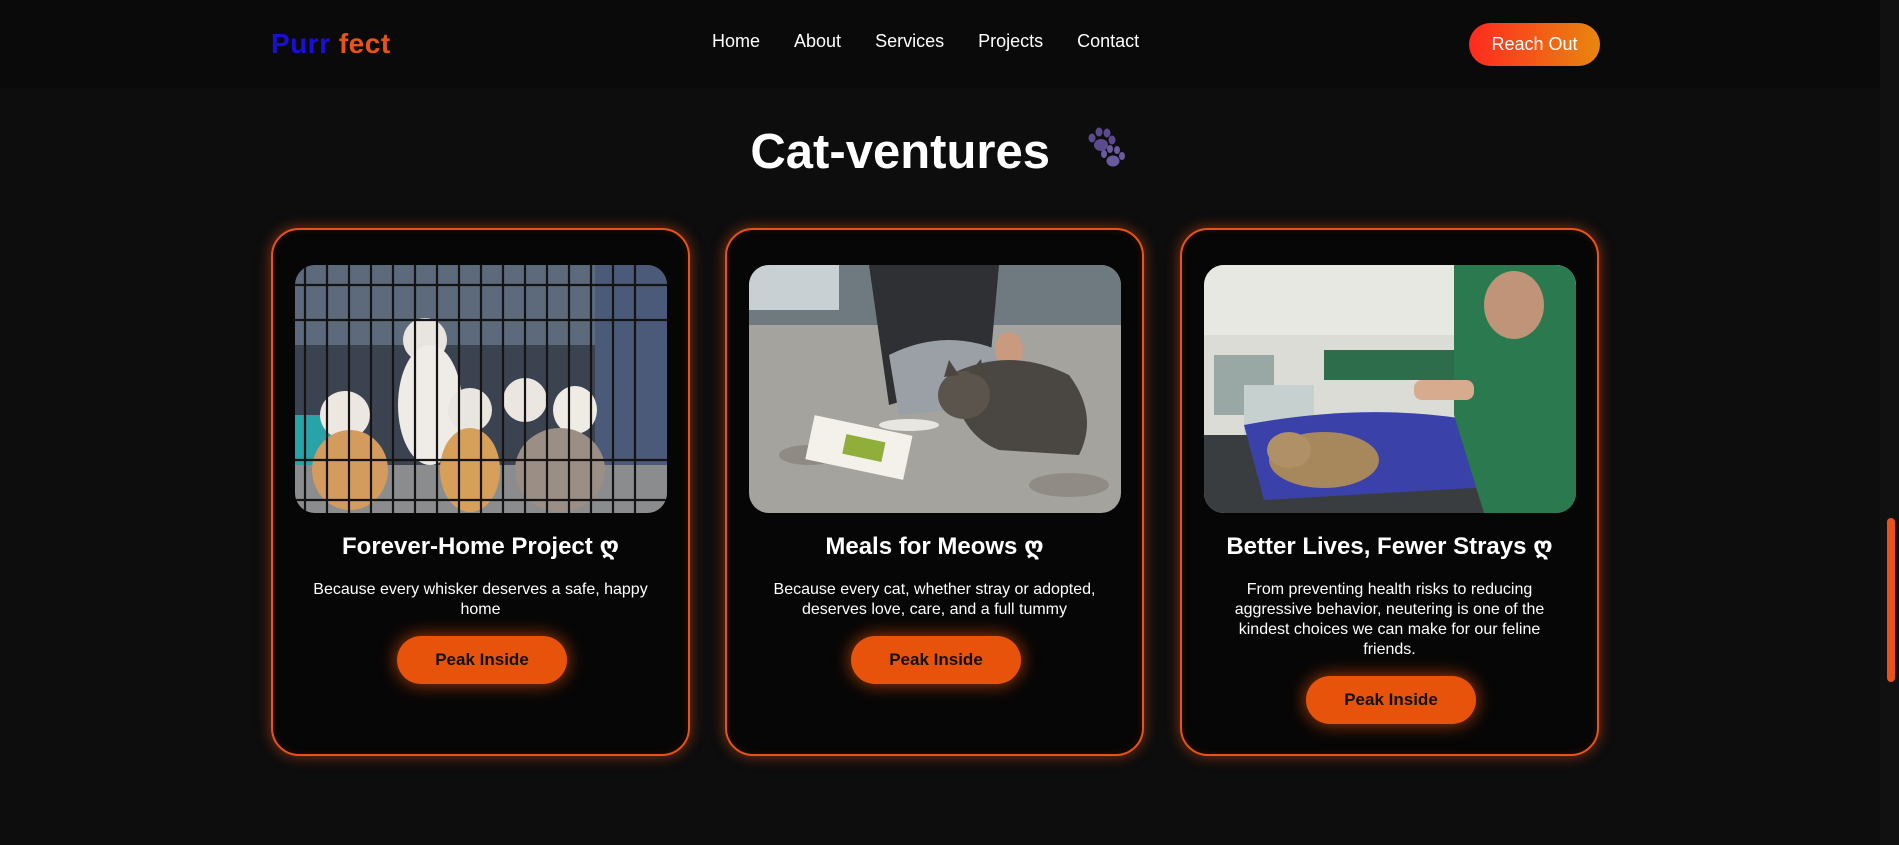 This screenshot has height=845, width=1899. What do you see at coordinates (467, 546) in the screenshot?
I see `card-title-text: Forever-Home Project` at bounding box center [467, 546].